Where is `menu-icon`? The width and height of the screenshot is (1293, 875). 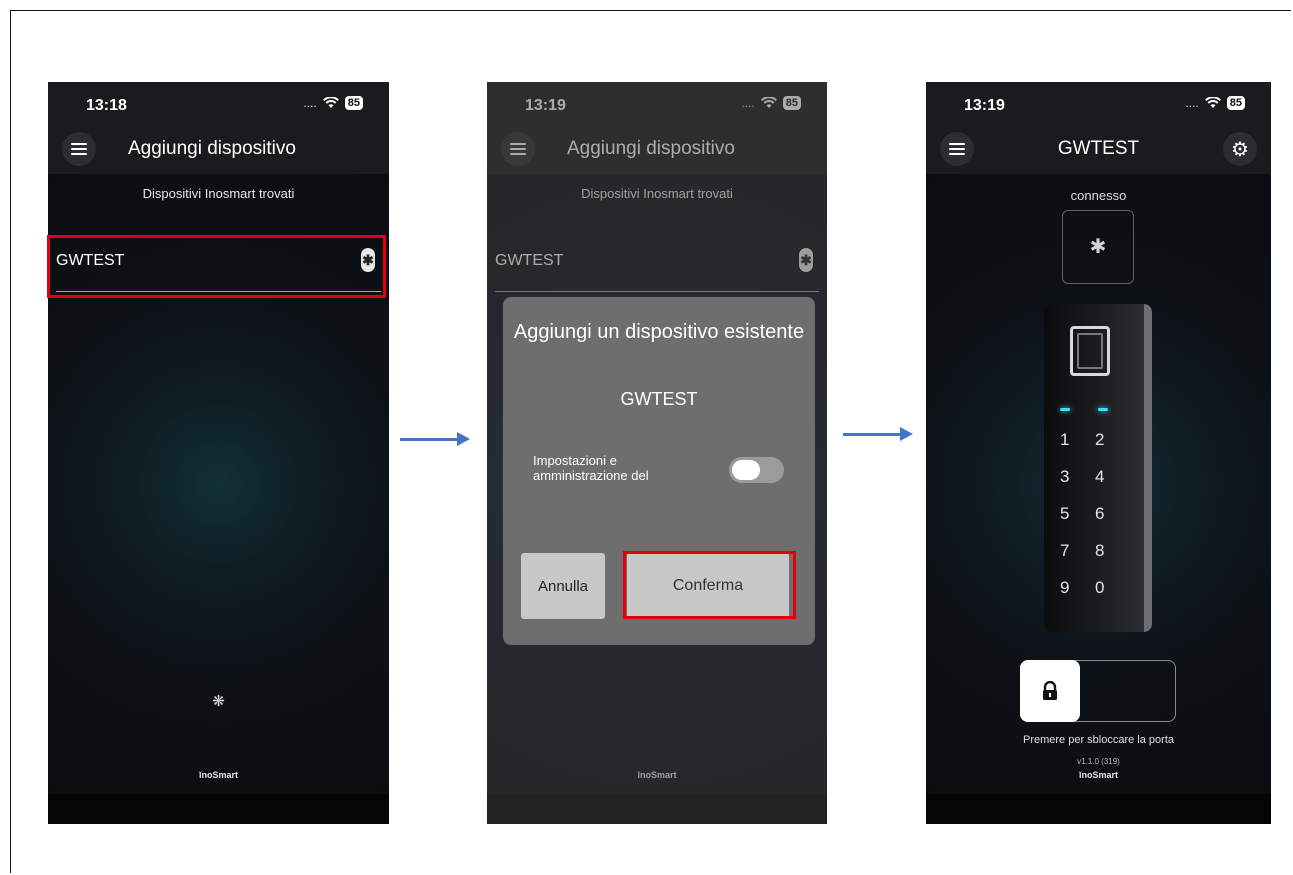 menu-icon is located at coordinates (79, 149).